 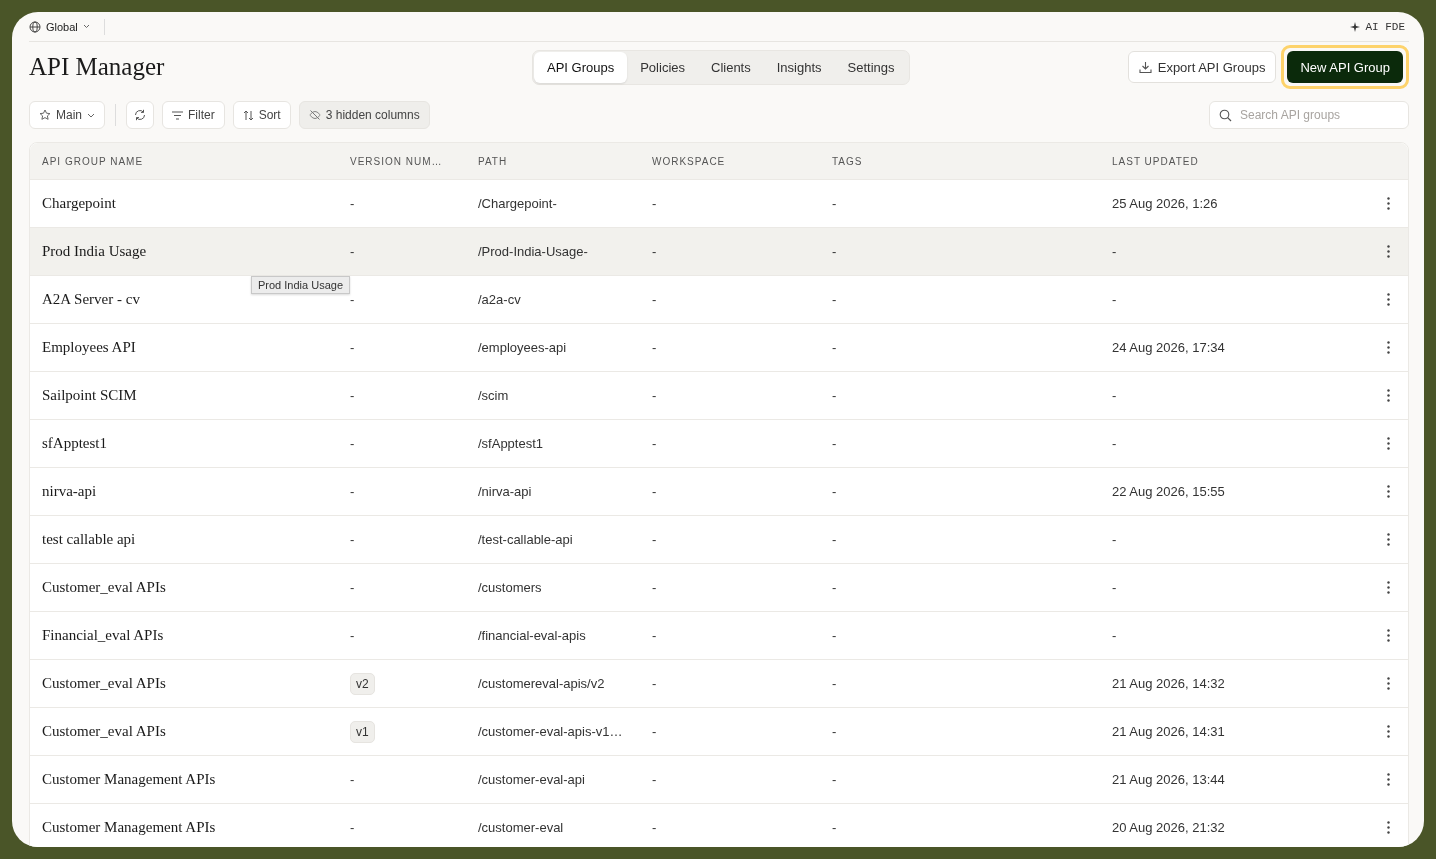 What do you see at coordinates (1202, 67) in the screenshot?
I see `export-button: Export API Groups` at bounding box center [1202, 67].